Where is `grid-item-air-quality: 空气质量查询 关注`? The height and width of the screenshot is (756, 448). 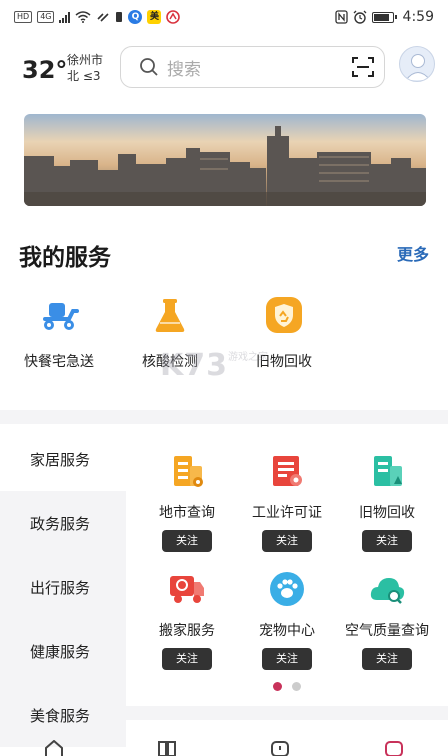 grid-item-air-quality: 空气质量查询 关注 is located at coordinates (387, 620).